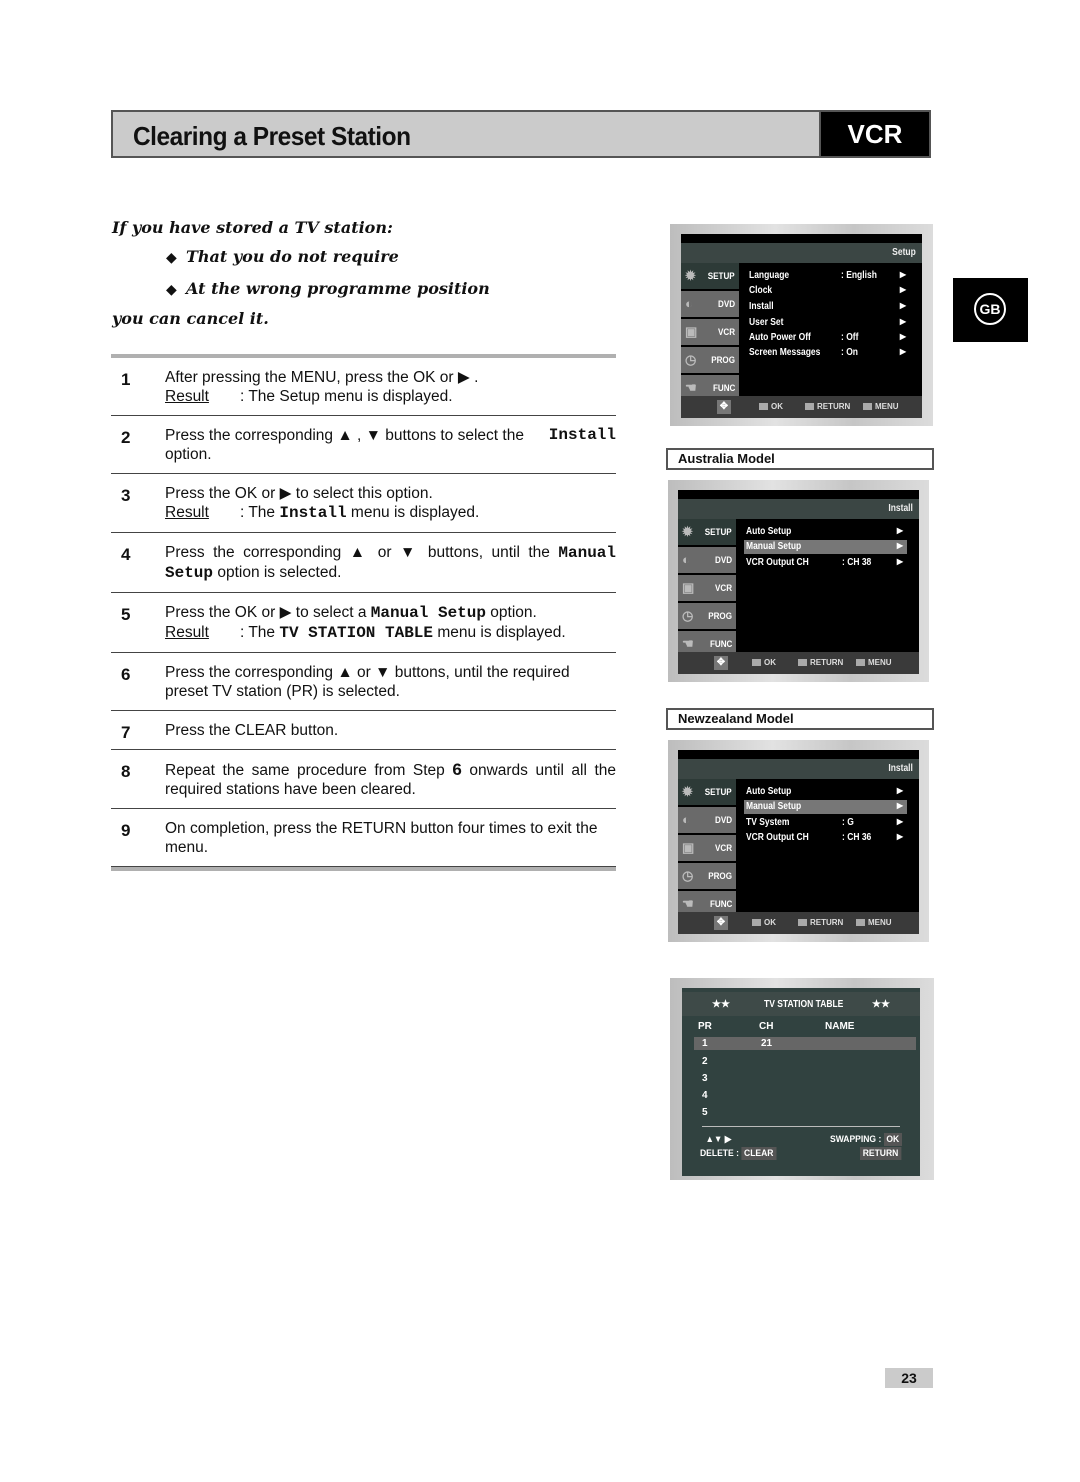  I want to click on vcr-badge: VCR, so click(874, 134).